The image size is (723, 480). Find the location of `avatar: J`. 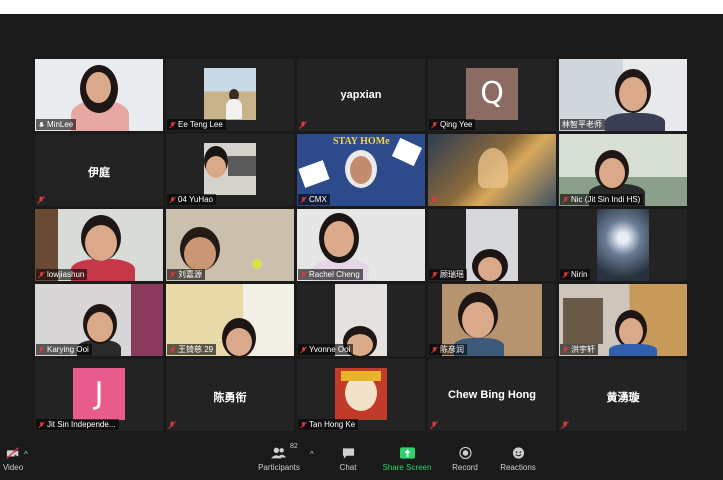

avatar: J is located at coordinates (99, 394).